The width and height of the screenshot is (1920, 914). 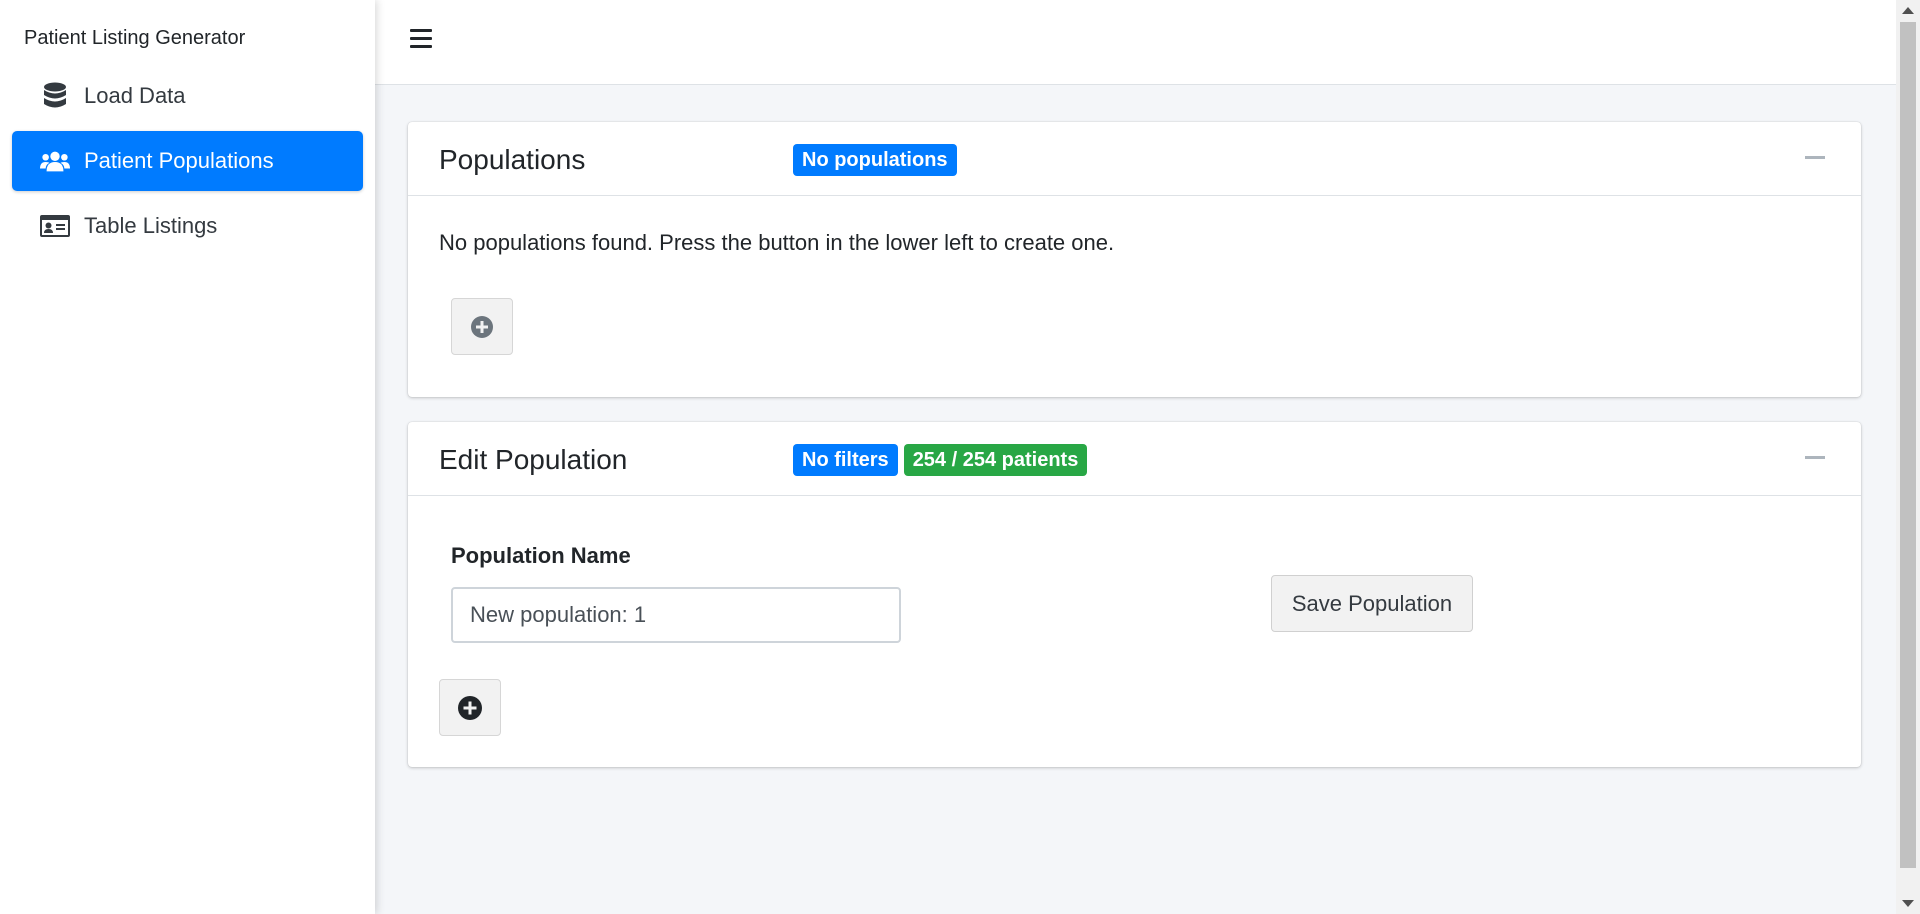 I want to click on sidebar-item-label: Patient Populations, so click(x=179, y=160).